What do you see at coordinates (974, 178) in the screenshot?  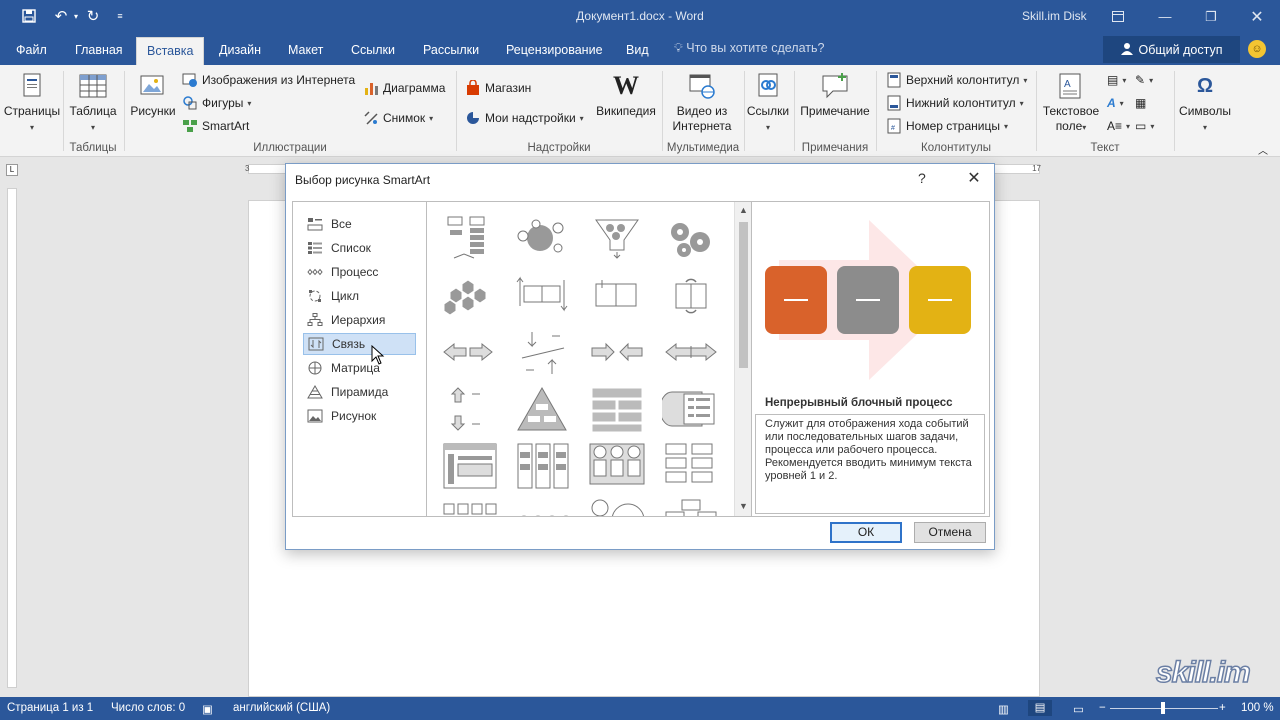 I see `close-icon: ✕` at bounding box center [974, 178].